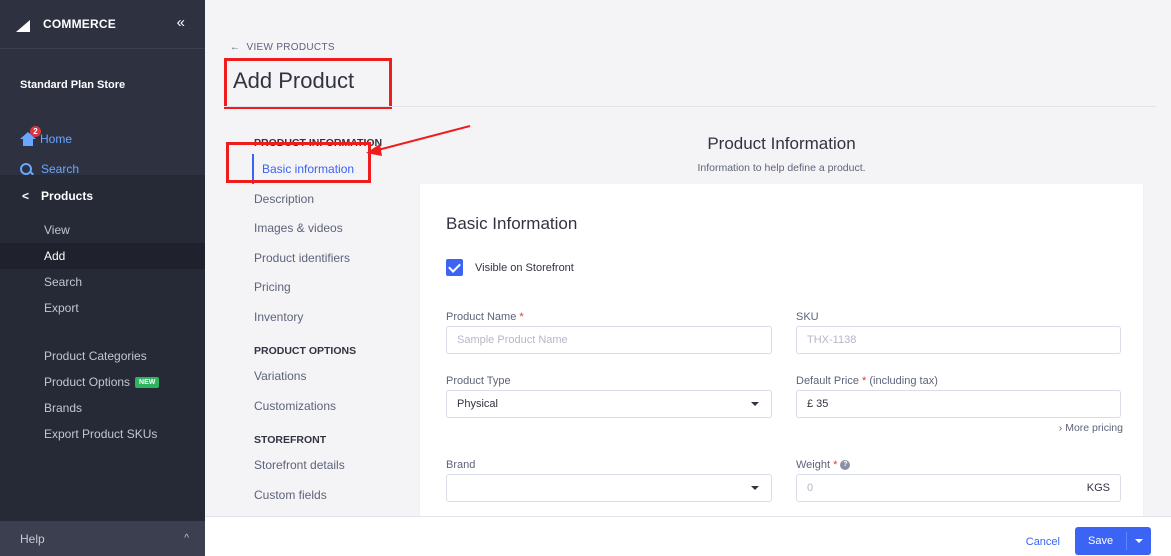 The height and width of the screenshot is (556, 1171). I want to click on weight-unit: KGS, so click(1098, 488).